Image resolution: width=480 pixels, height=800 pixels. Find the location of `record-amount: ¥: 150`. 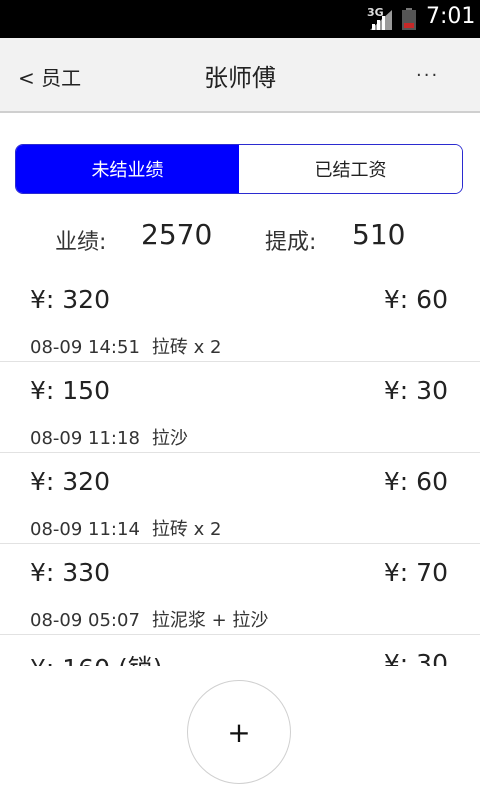

record-amount: ¥: 150 is located at coordinates (70, 390).